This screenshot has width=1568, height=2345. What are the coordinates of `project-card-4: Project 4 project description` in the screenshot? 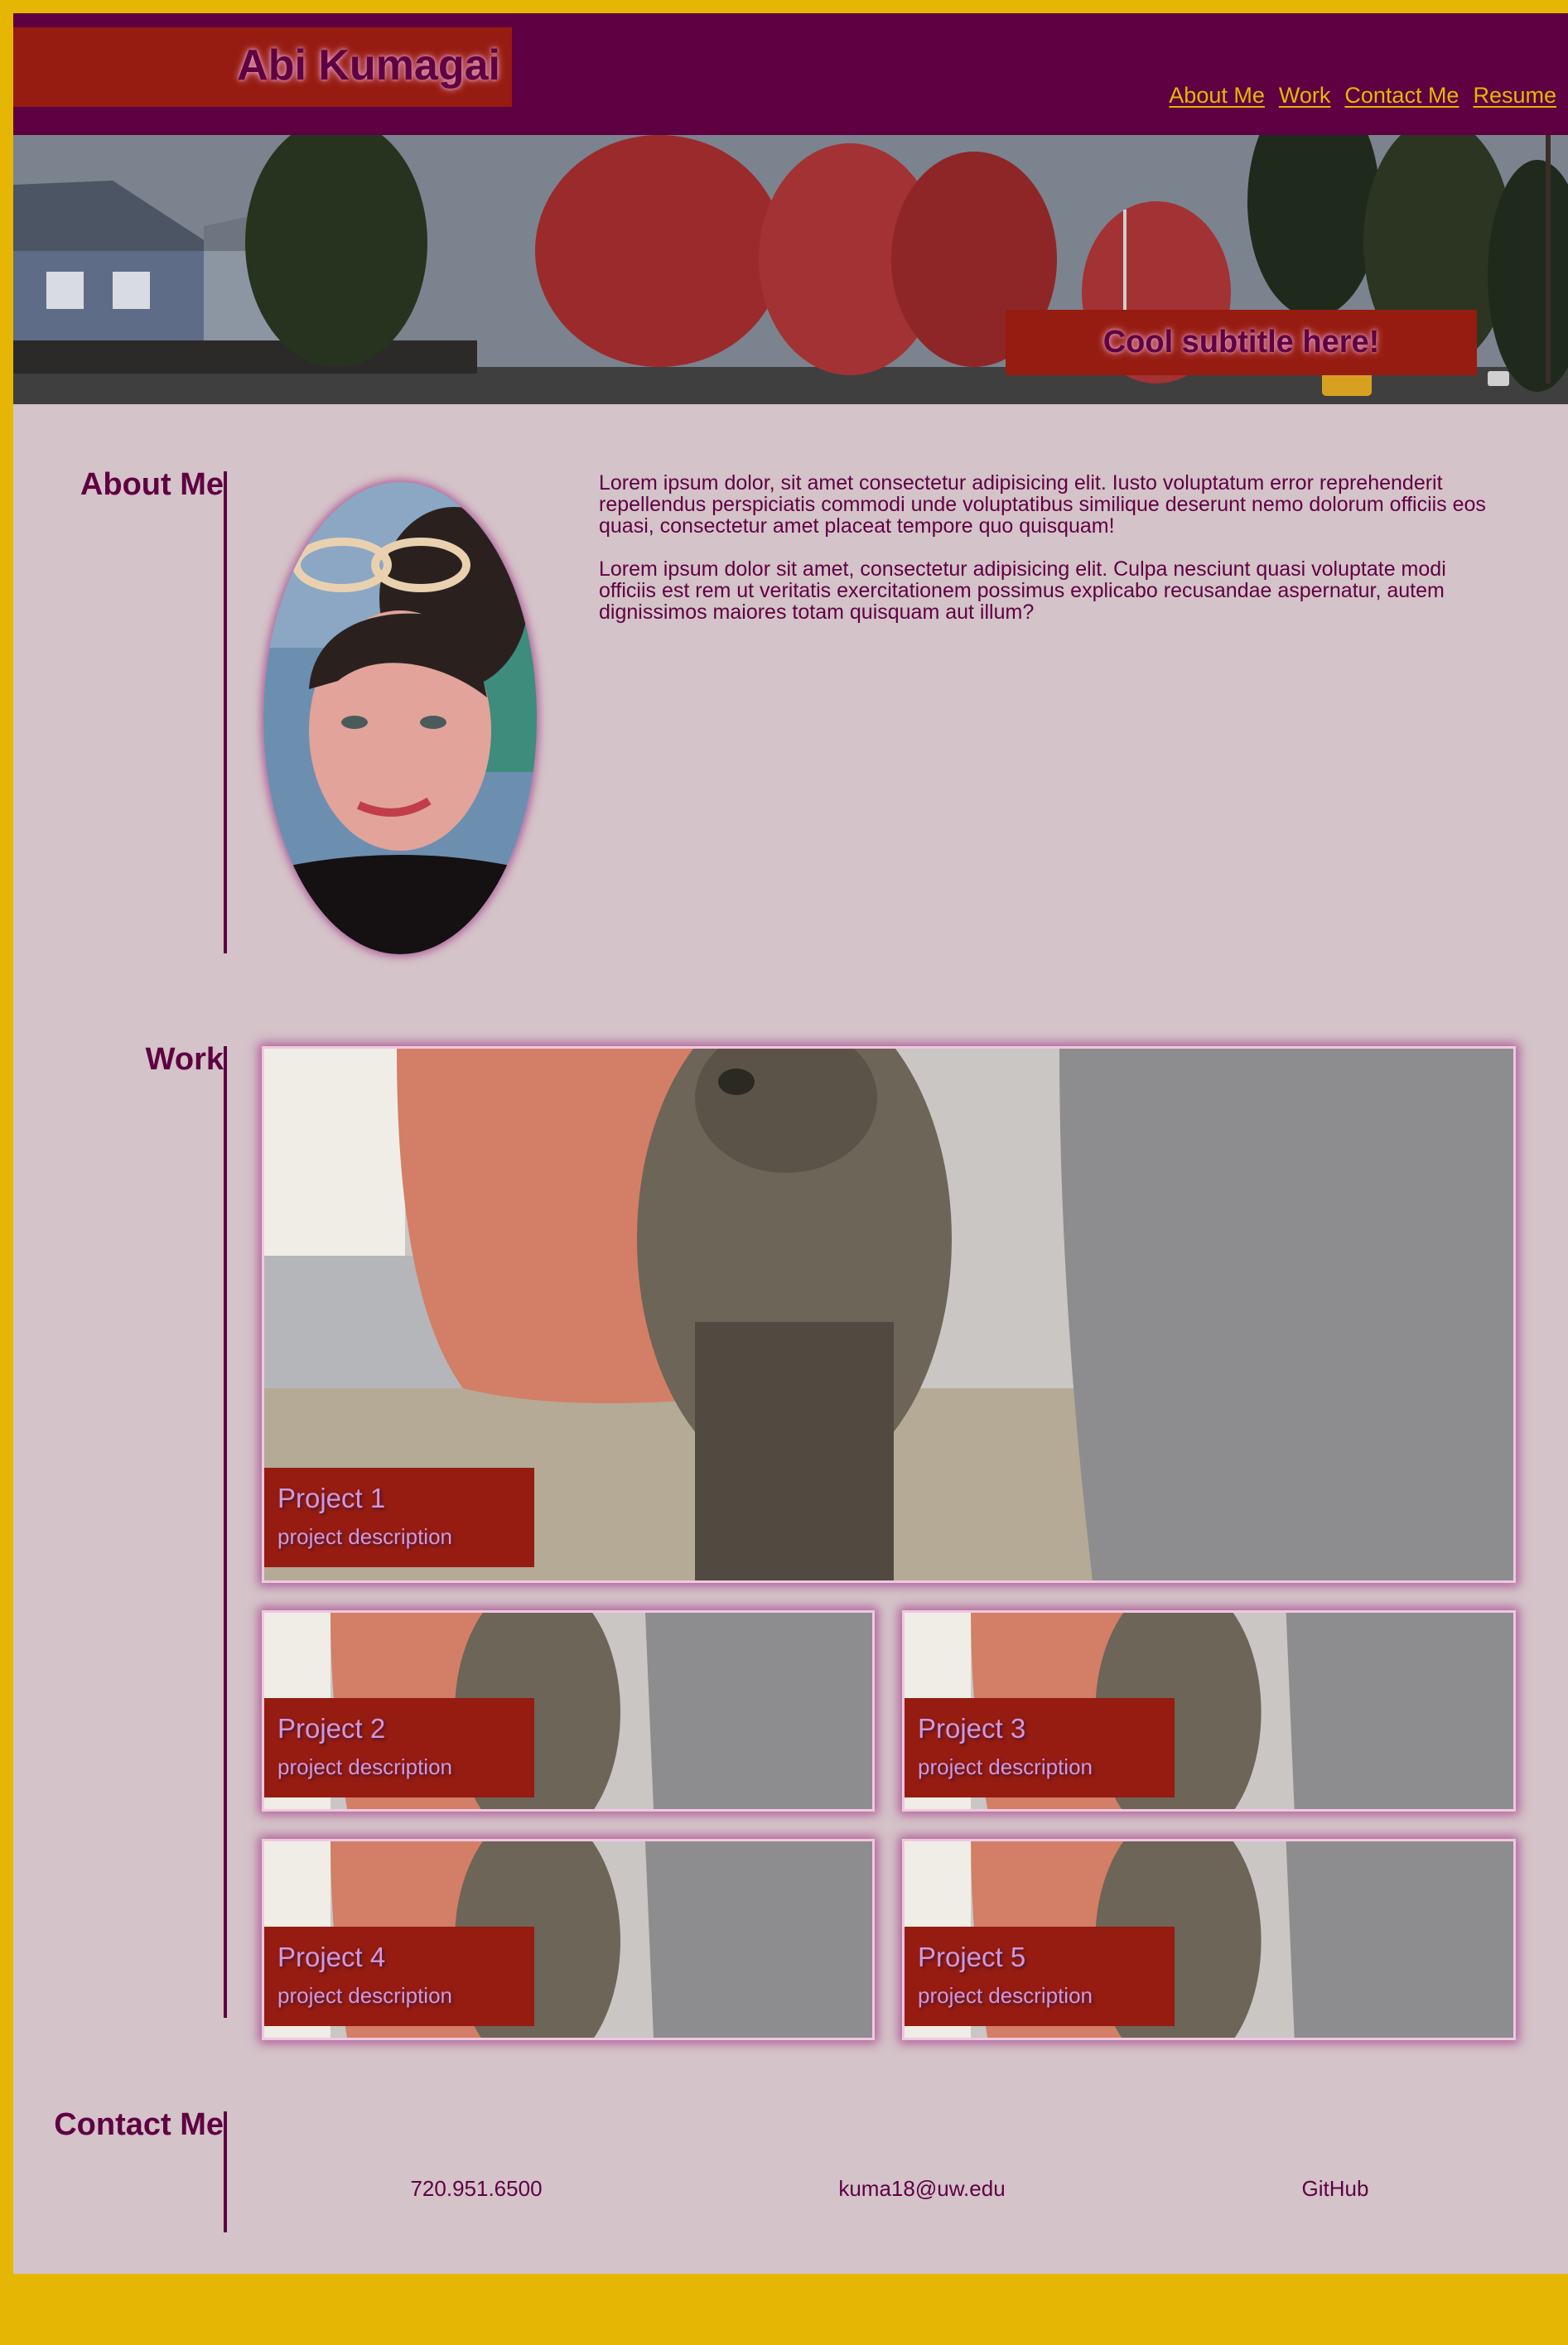 It's located at (568, 1939).